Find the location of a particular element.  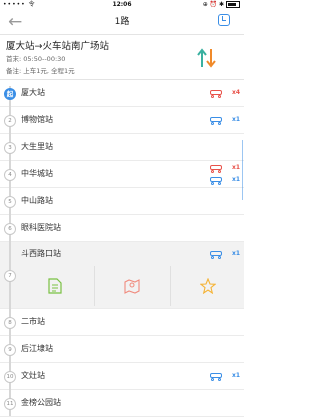

stop-name: 后江埭站 is located at coordinates (37, 348).